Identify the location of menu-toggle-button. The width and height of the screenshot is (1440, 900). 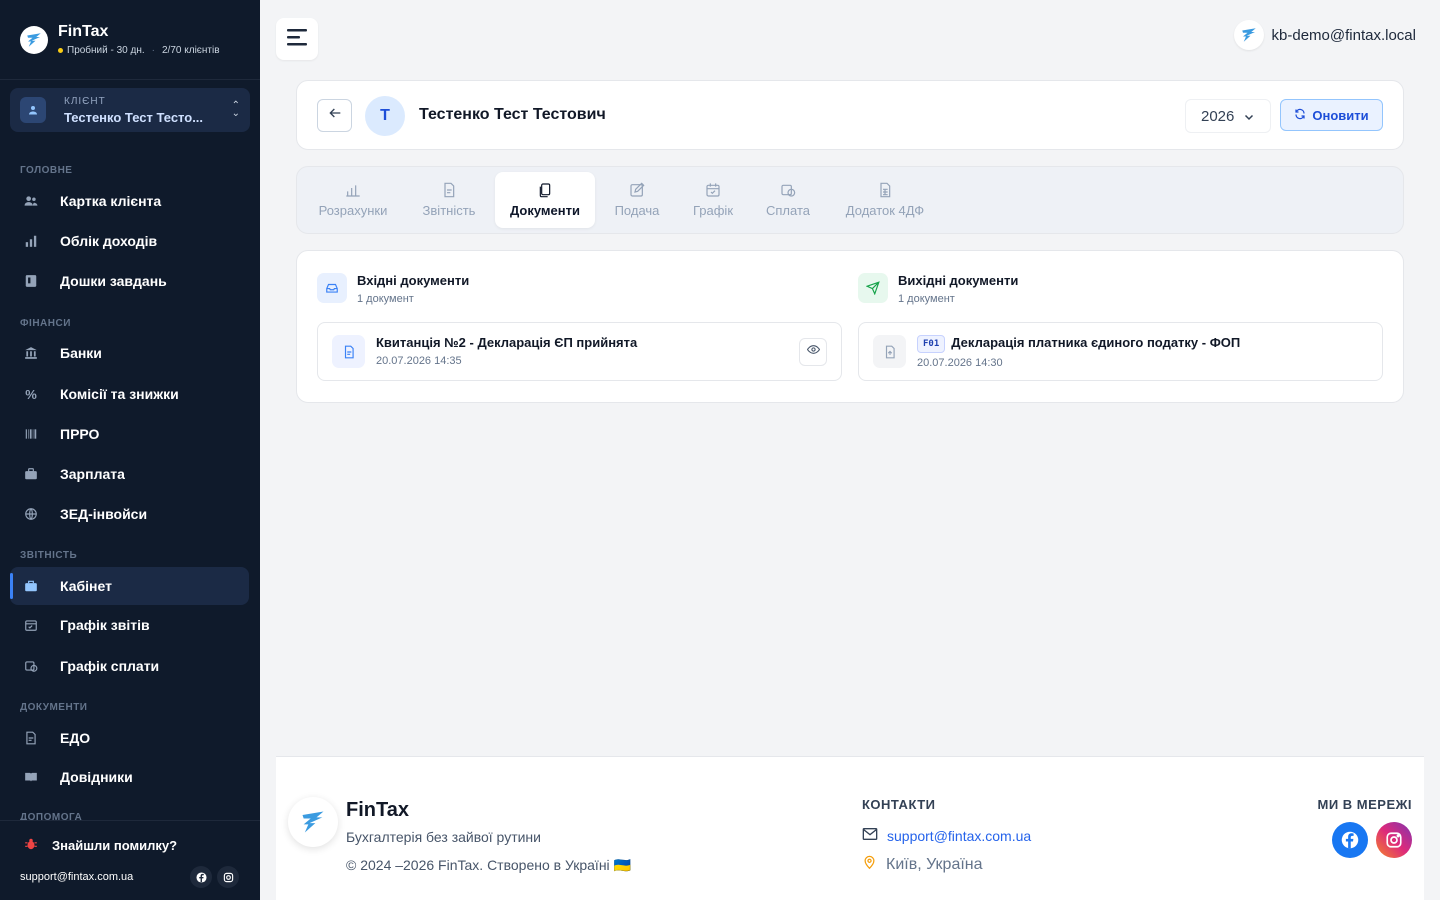
(297, 39).